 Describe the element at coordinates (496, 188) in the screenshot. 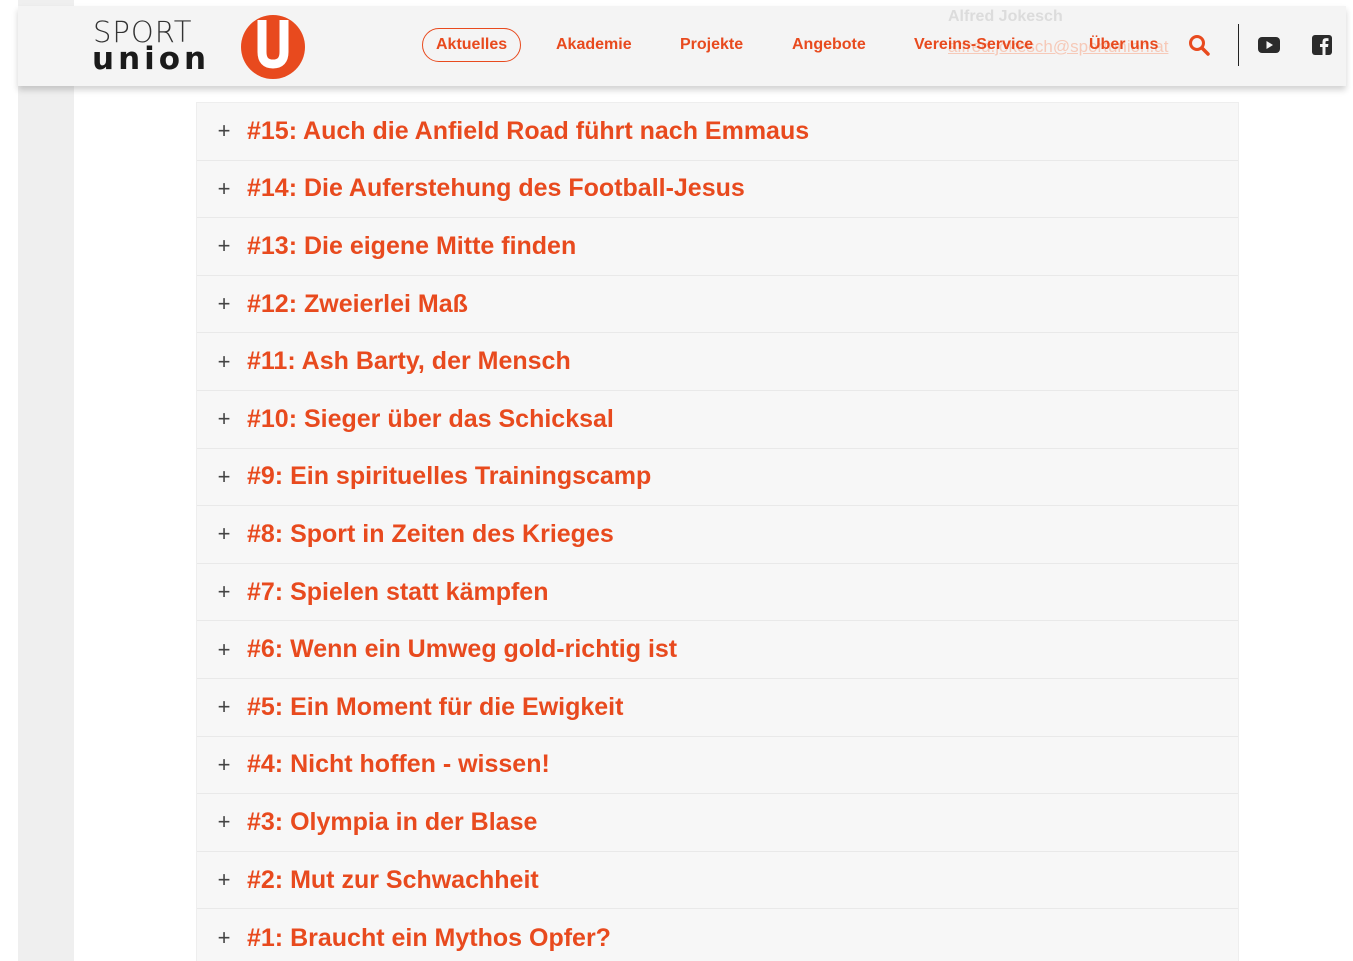

I see `accordion-item-title: #14: Die Auferstehung des Football-Jesus` at that location.